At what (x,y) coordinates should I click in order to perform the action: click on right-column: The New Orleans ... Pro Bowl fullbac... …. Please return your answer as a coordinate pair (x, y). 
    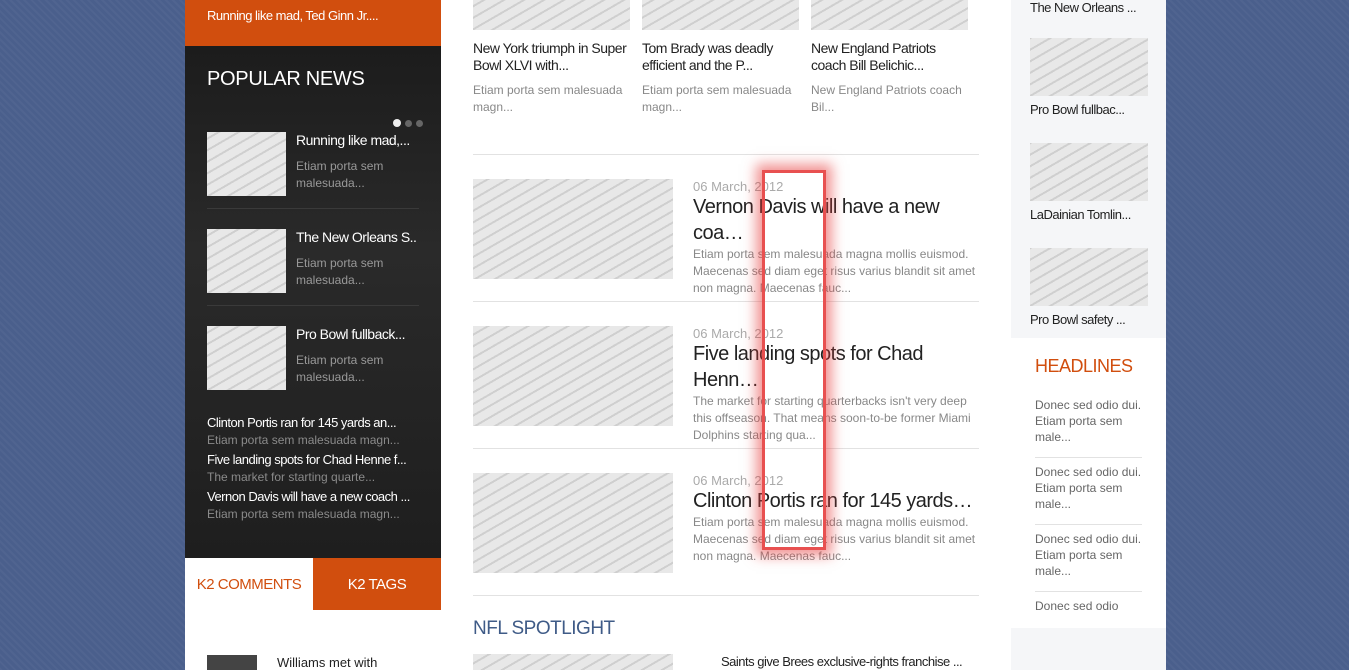
    Looking at the image, I should click on (1088, 335).